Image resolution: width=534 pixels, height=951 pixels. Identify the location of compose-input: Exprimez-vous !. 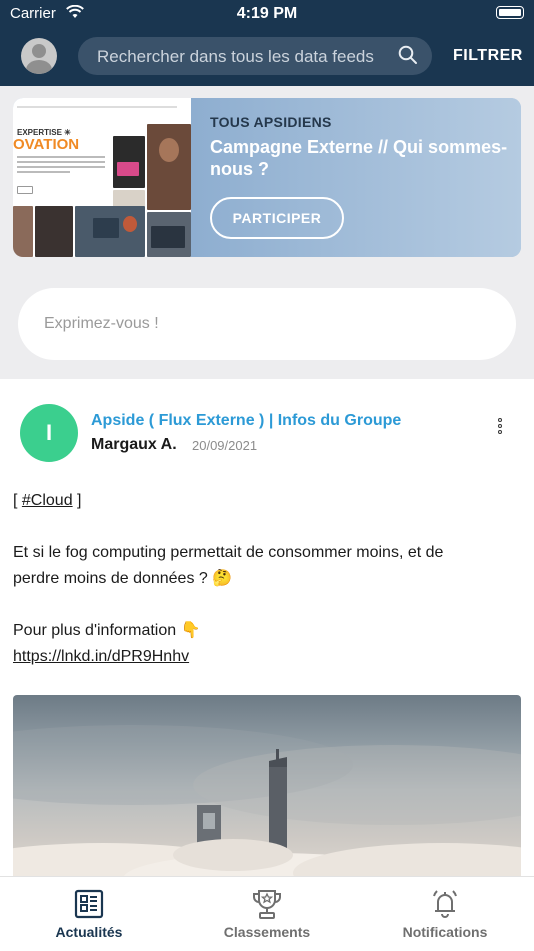
(267, 324).